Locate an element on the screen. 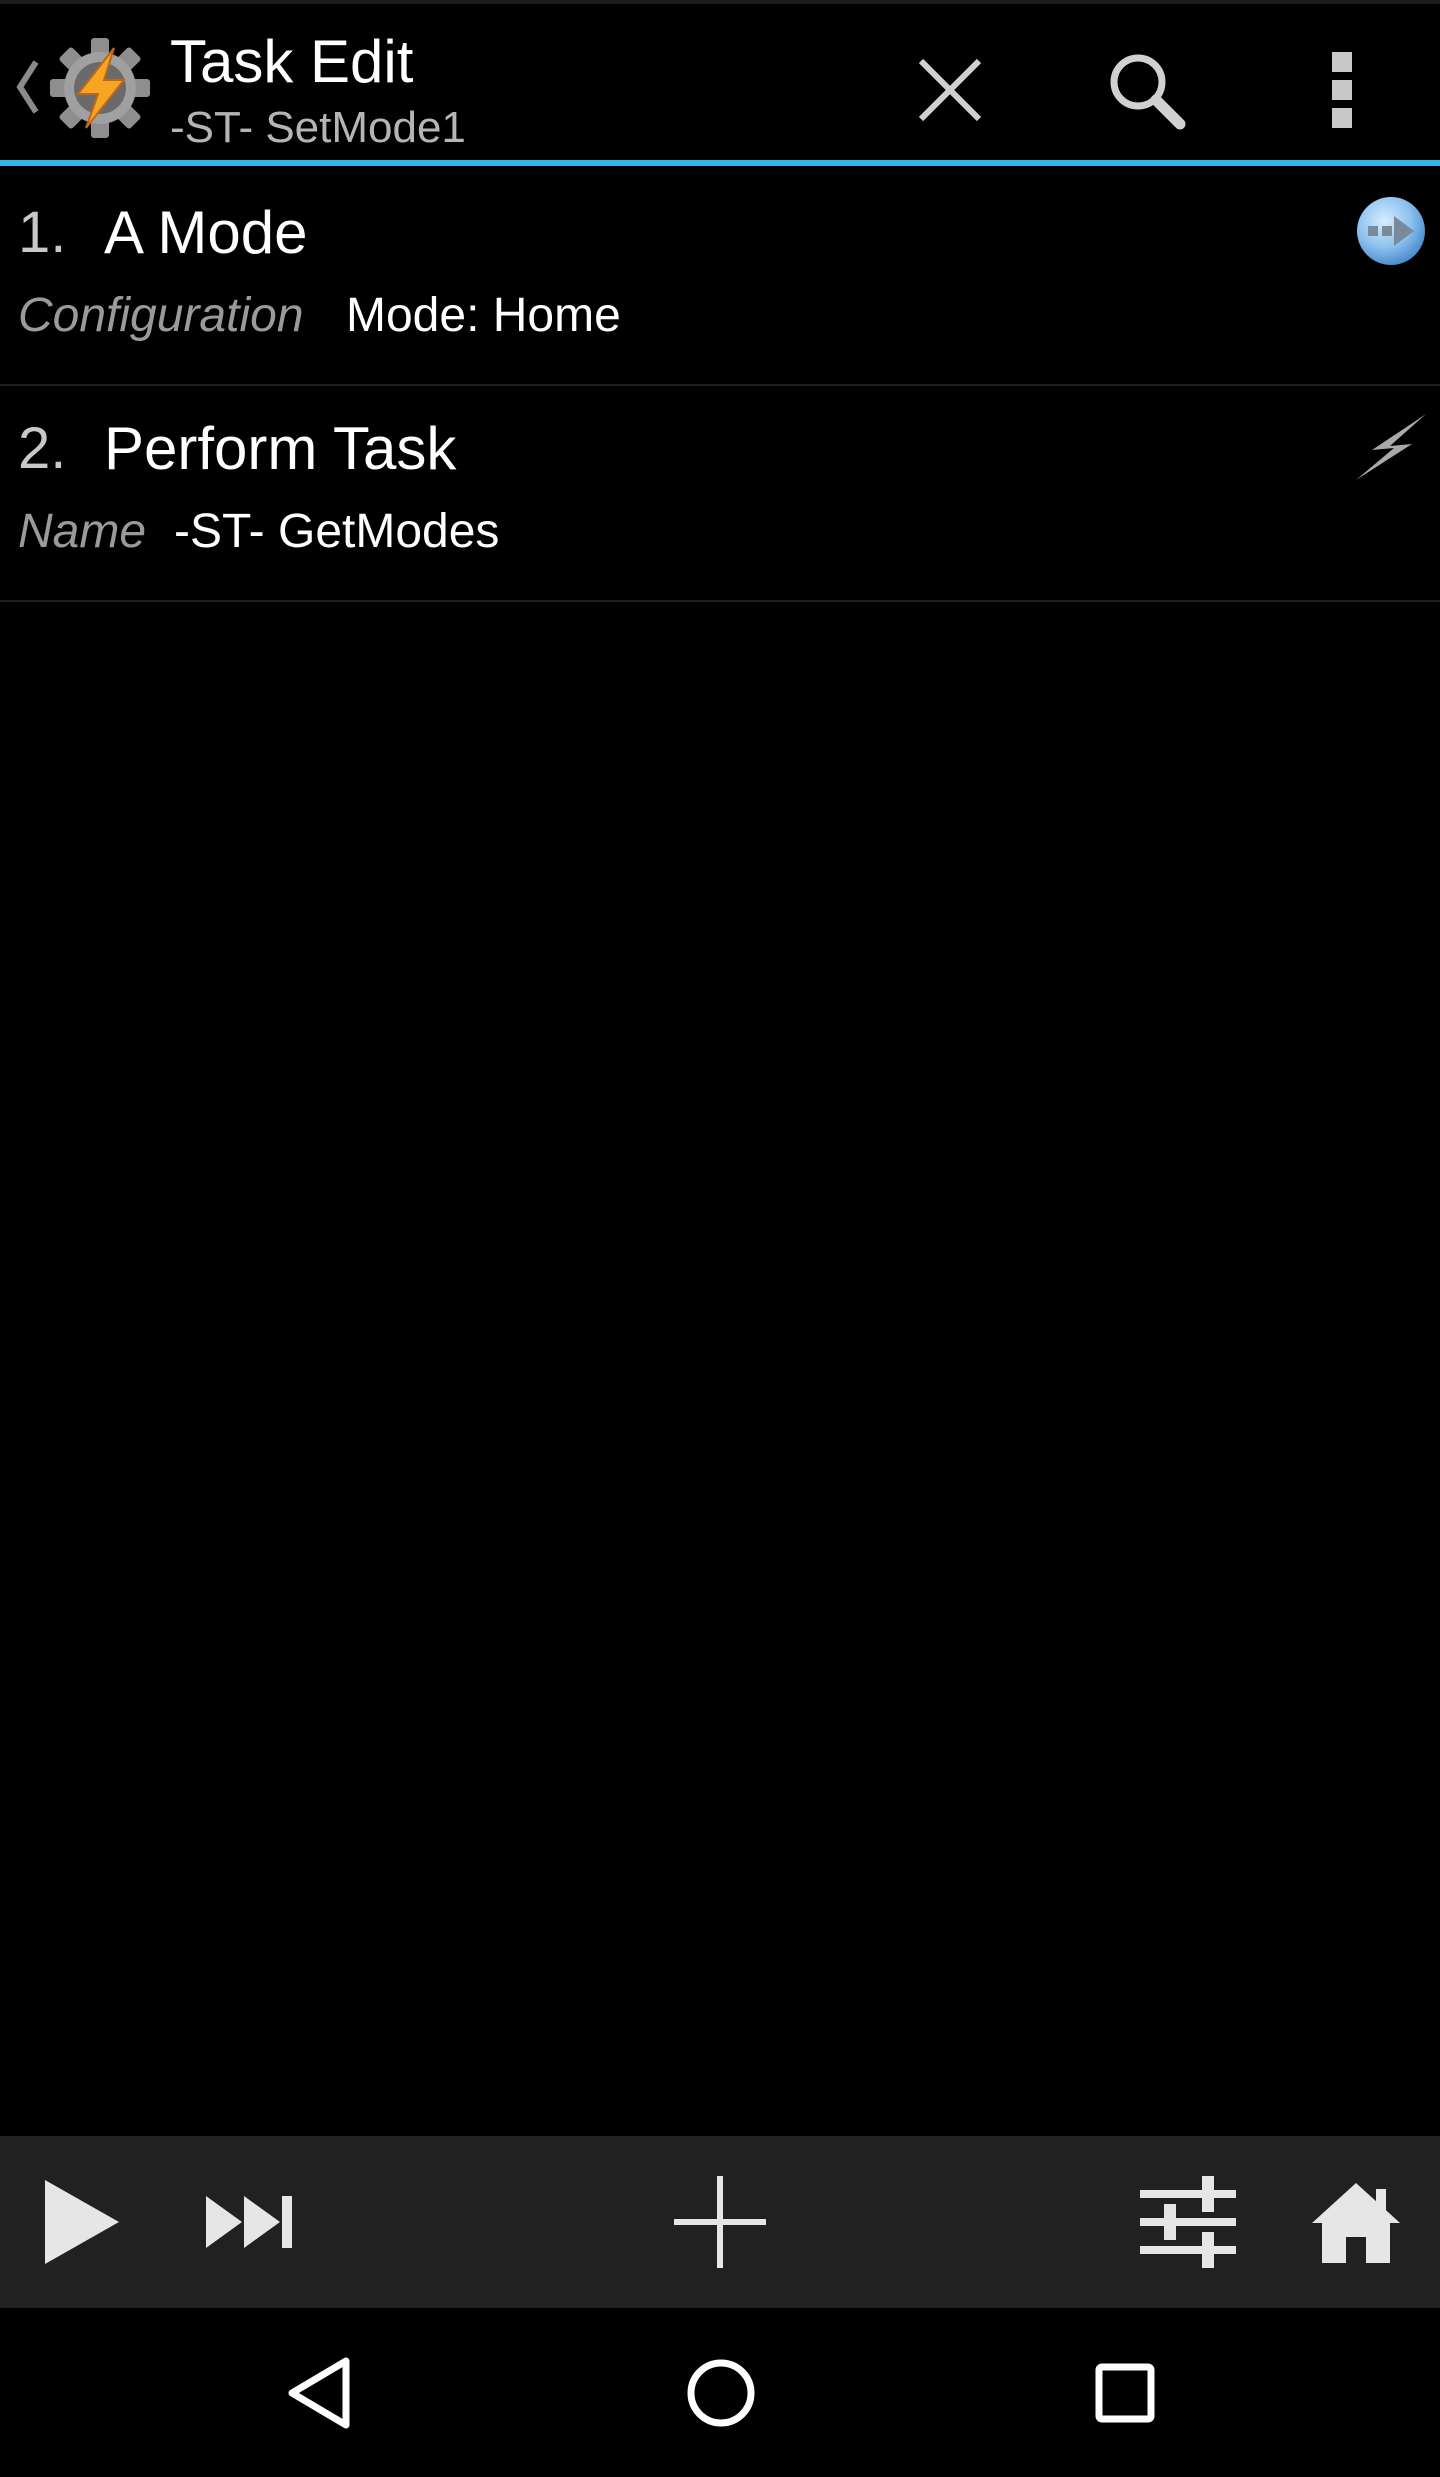 This screenshot has width=1440, height=2477. lightning-bolt-icon is located at coordinates (1391, 447).